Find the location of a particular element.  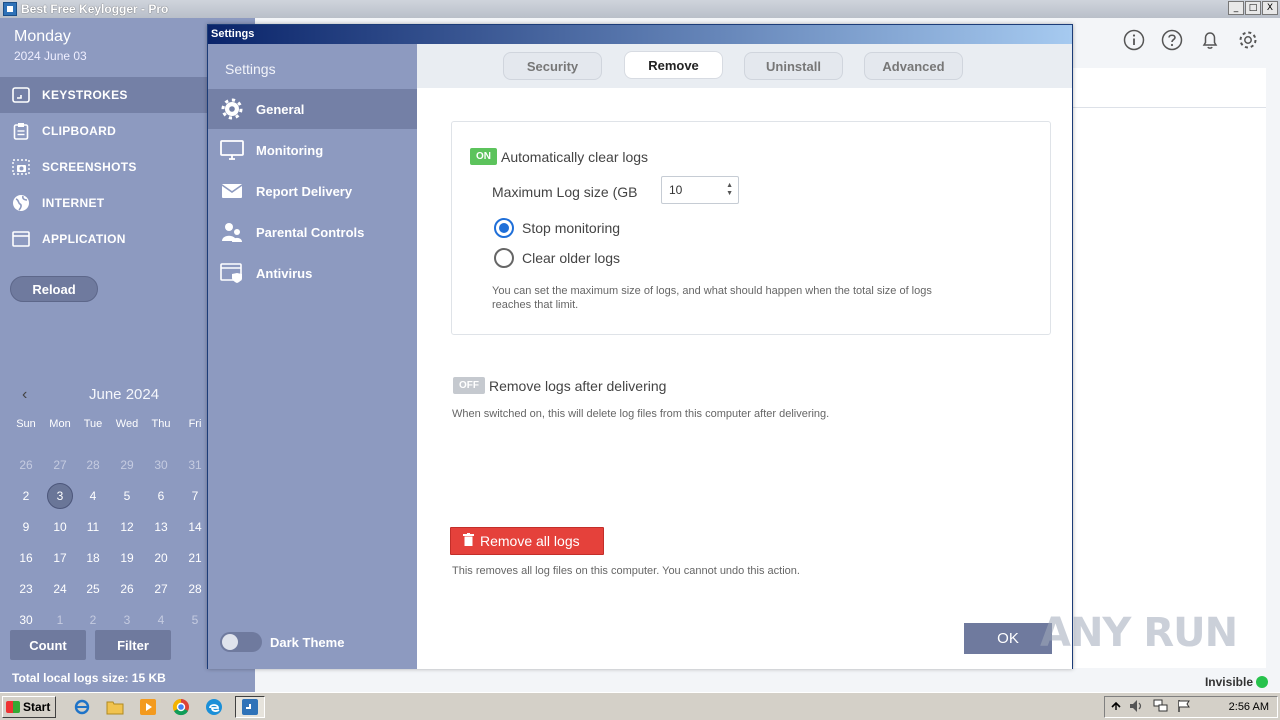

close-button: X is located at coordinates (1270, 8).